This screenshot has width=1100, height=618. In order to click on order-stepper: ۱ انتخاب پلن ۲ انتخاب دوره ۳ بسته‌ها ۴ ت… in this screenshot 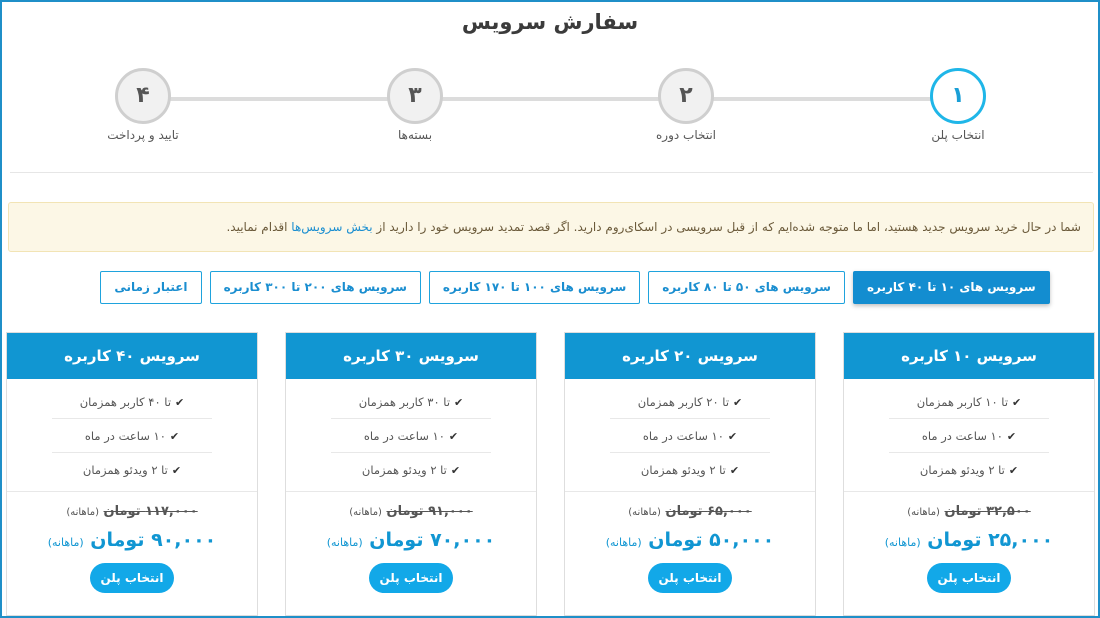, I will do `click(550, 108)`.